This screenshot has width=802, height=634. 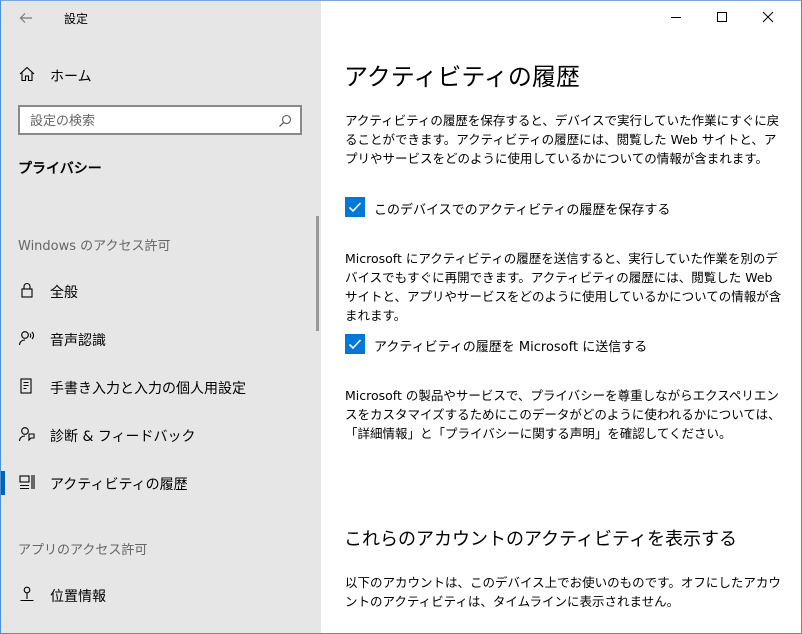 What do you see at coordinates (60, 169) in the screenshot?
I see `section-title-privacy: プライバシー` at bounding box center [60, 169].